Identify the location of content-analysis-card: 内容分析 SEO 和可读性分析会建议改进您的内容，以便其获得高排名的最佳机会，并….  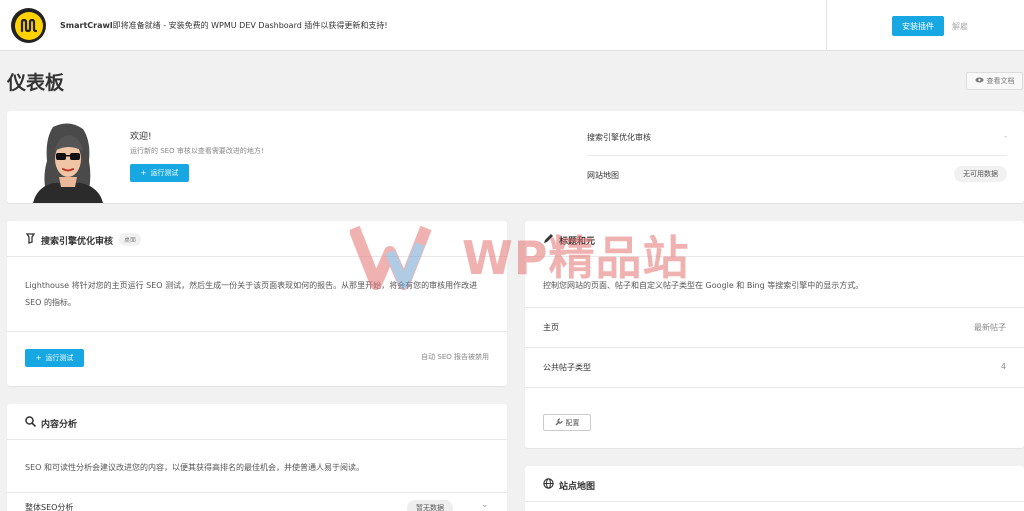
(257, 457).